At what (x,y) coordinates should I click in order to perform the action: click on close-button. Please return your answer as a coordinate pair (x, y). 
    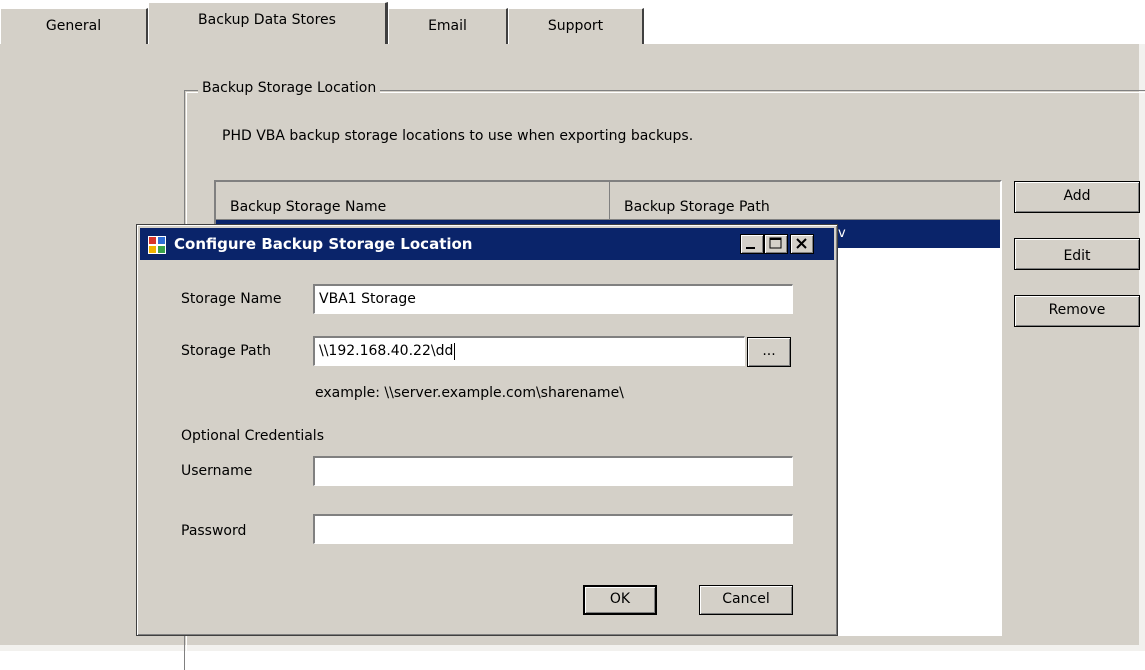
    Looking at the image, I should click on (802, 244).